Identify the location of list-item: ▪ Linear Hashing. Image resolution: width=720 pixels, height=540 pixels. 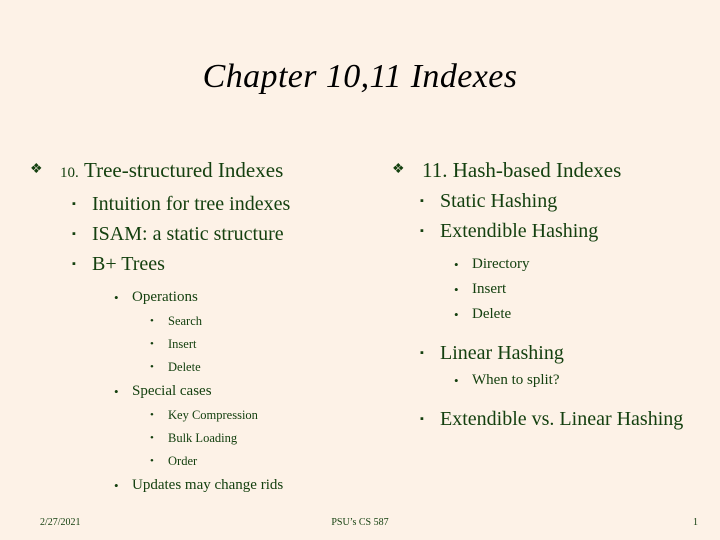
(556, 353).